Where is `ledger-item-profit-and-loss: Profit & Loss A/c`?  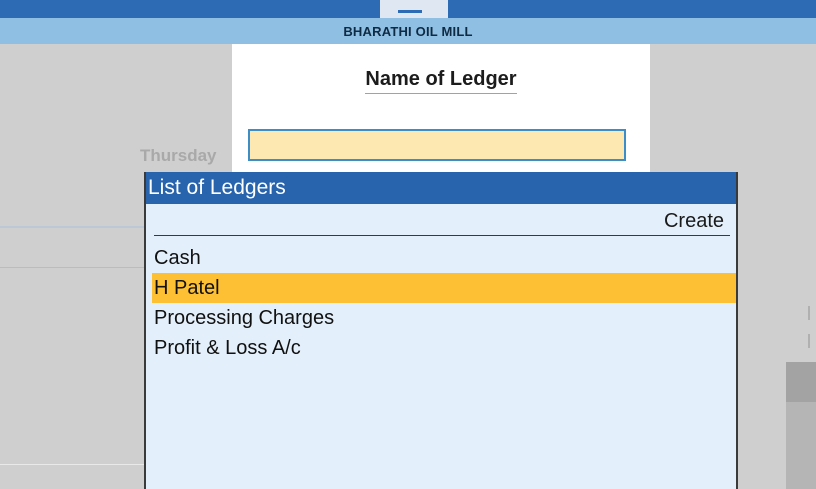 ledger-item-profit-and-loss: Profit & Loss A/c is located at coordinates (444, 348).